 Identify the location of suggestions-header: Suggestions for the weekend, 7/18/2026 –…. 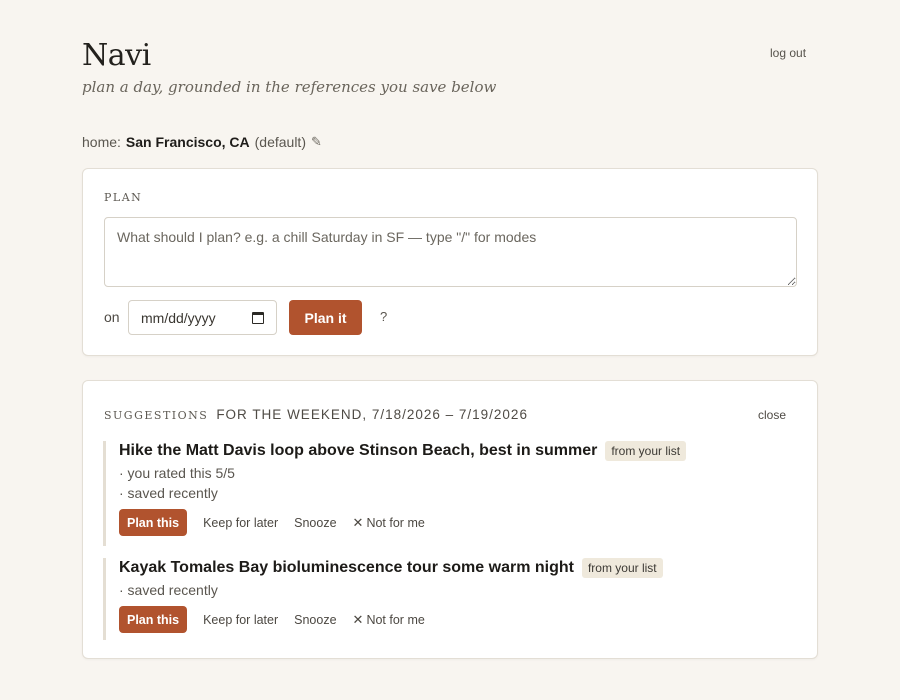
(316, 414).